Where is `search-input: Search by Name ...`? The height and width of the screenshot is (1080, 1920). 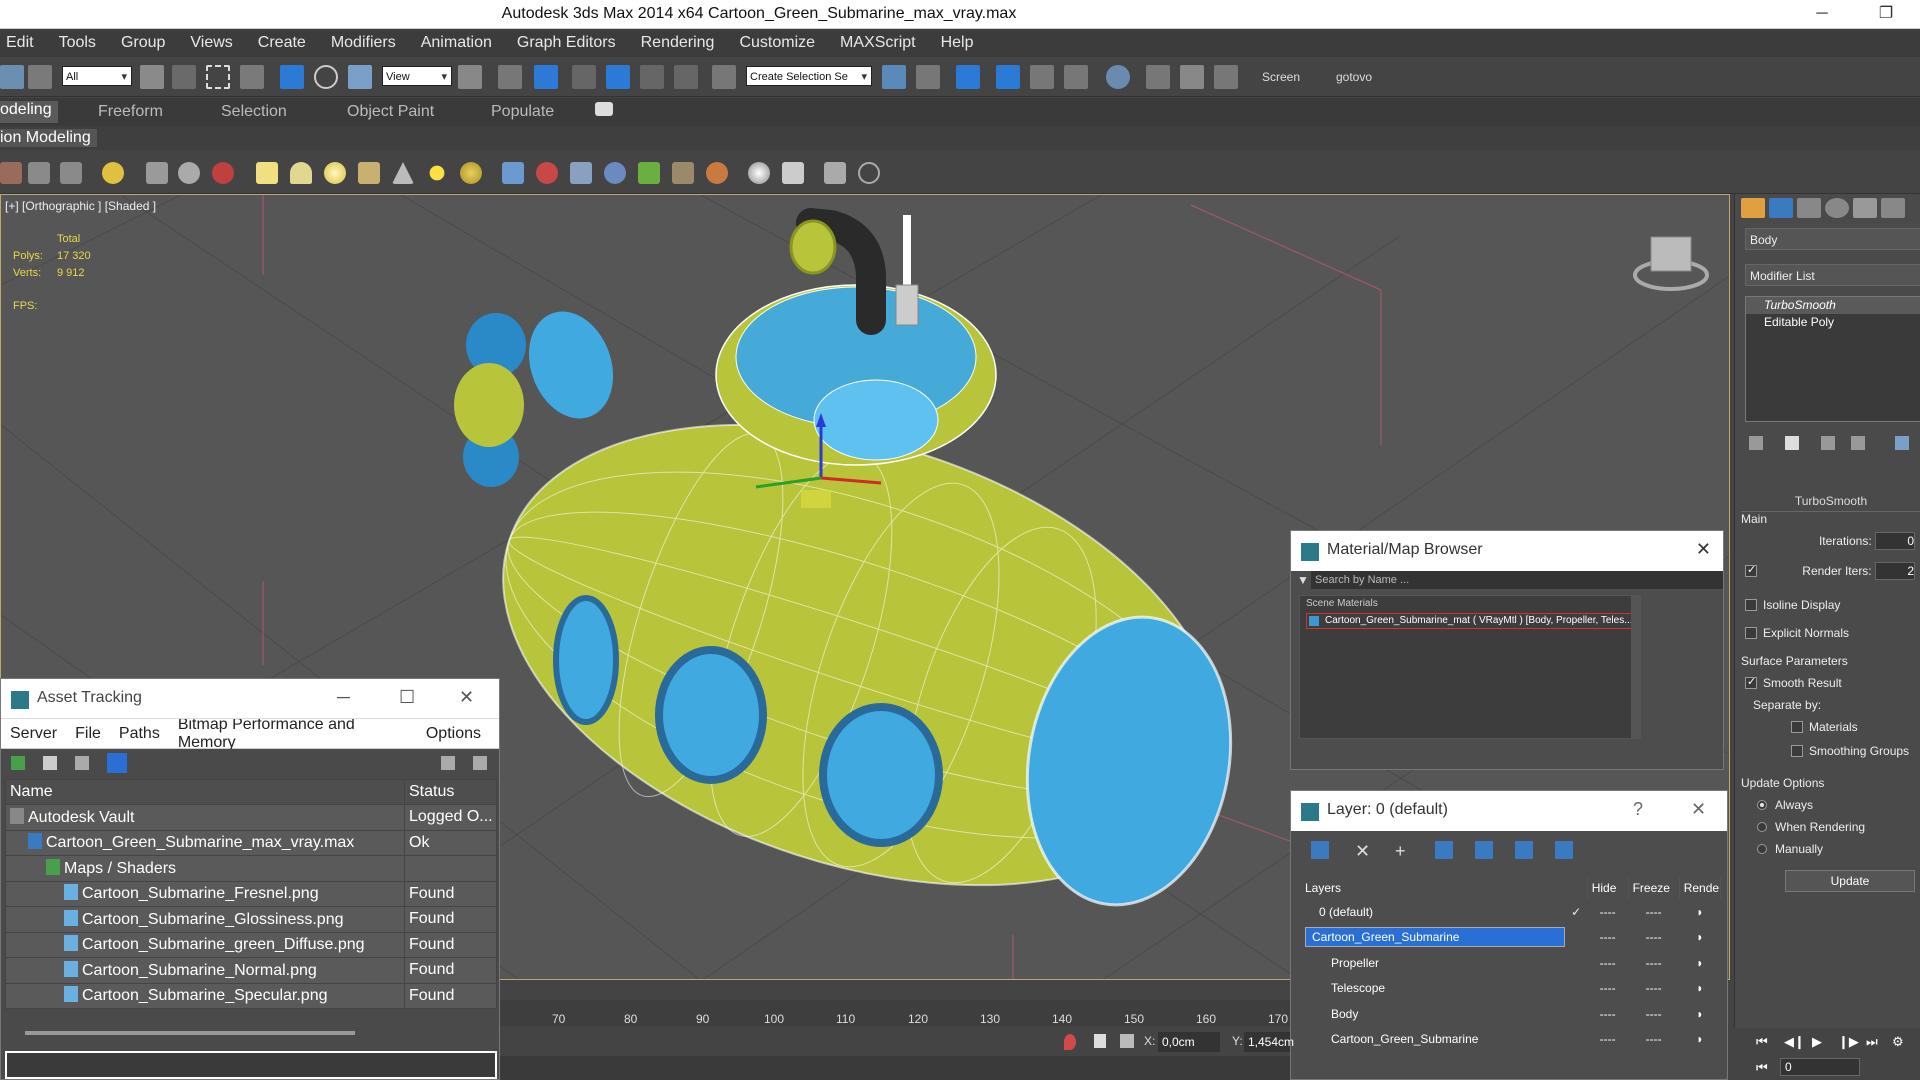
search-input: Search by Name ... is located at coordinates (1517, 580).